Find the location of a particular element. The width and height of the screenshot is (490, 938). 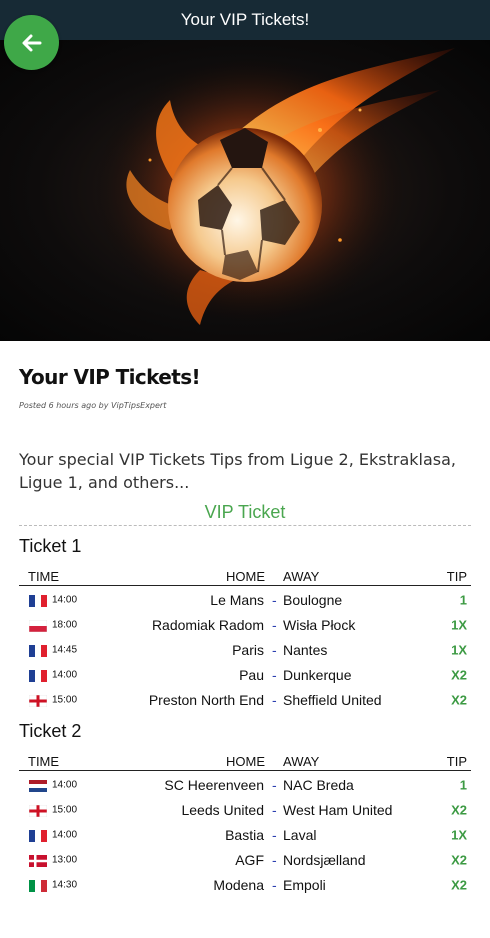

match-time: 18:00 is located at coordinates (65, 624).